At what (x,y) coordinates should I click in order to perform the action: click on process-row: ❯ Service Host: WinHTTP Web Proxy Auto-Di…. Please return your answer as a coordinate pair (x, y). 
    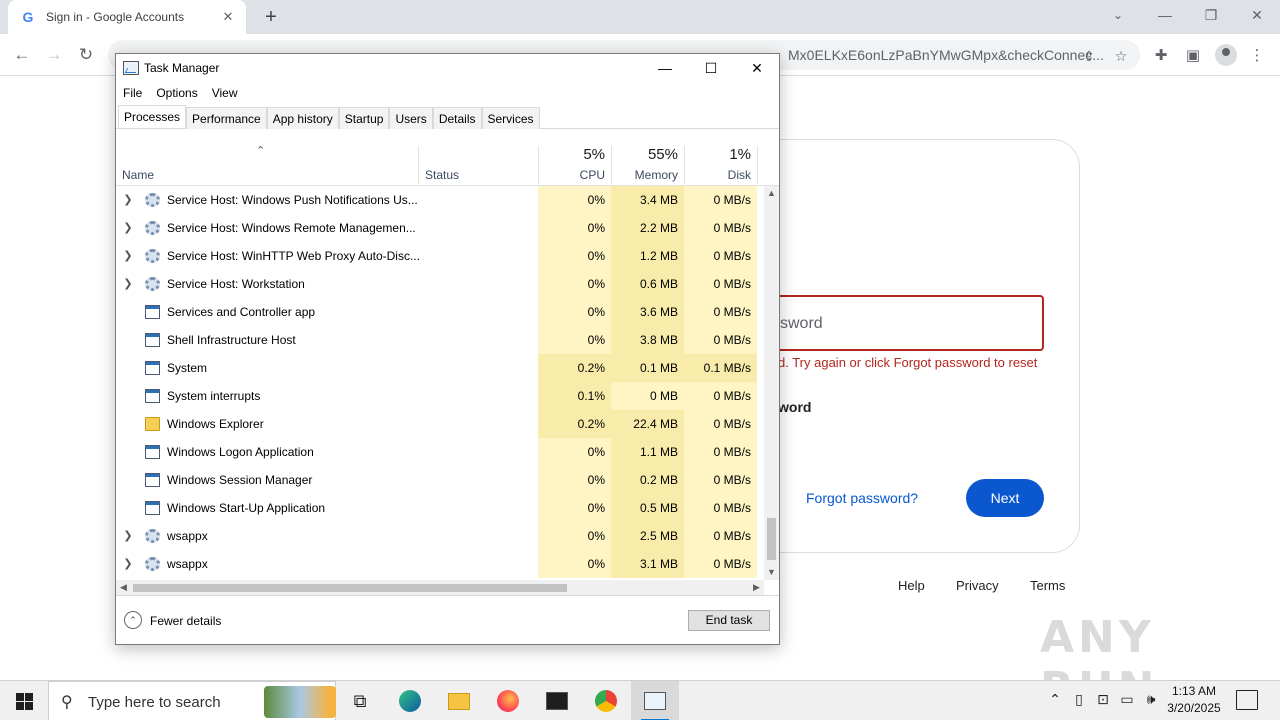
    Looking at the image, I should click on (441, 256).